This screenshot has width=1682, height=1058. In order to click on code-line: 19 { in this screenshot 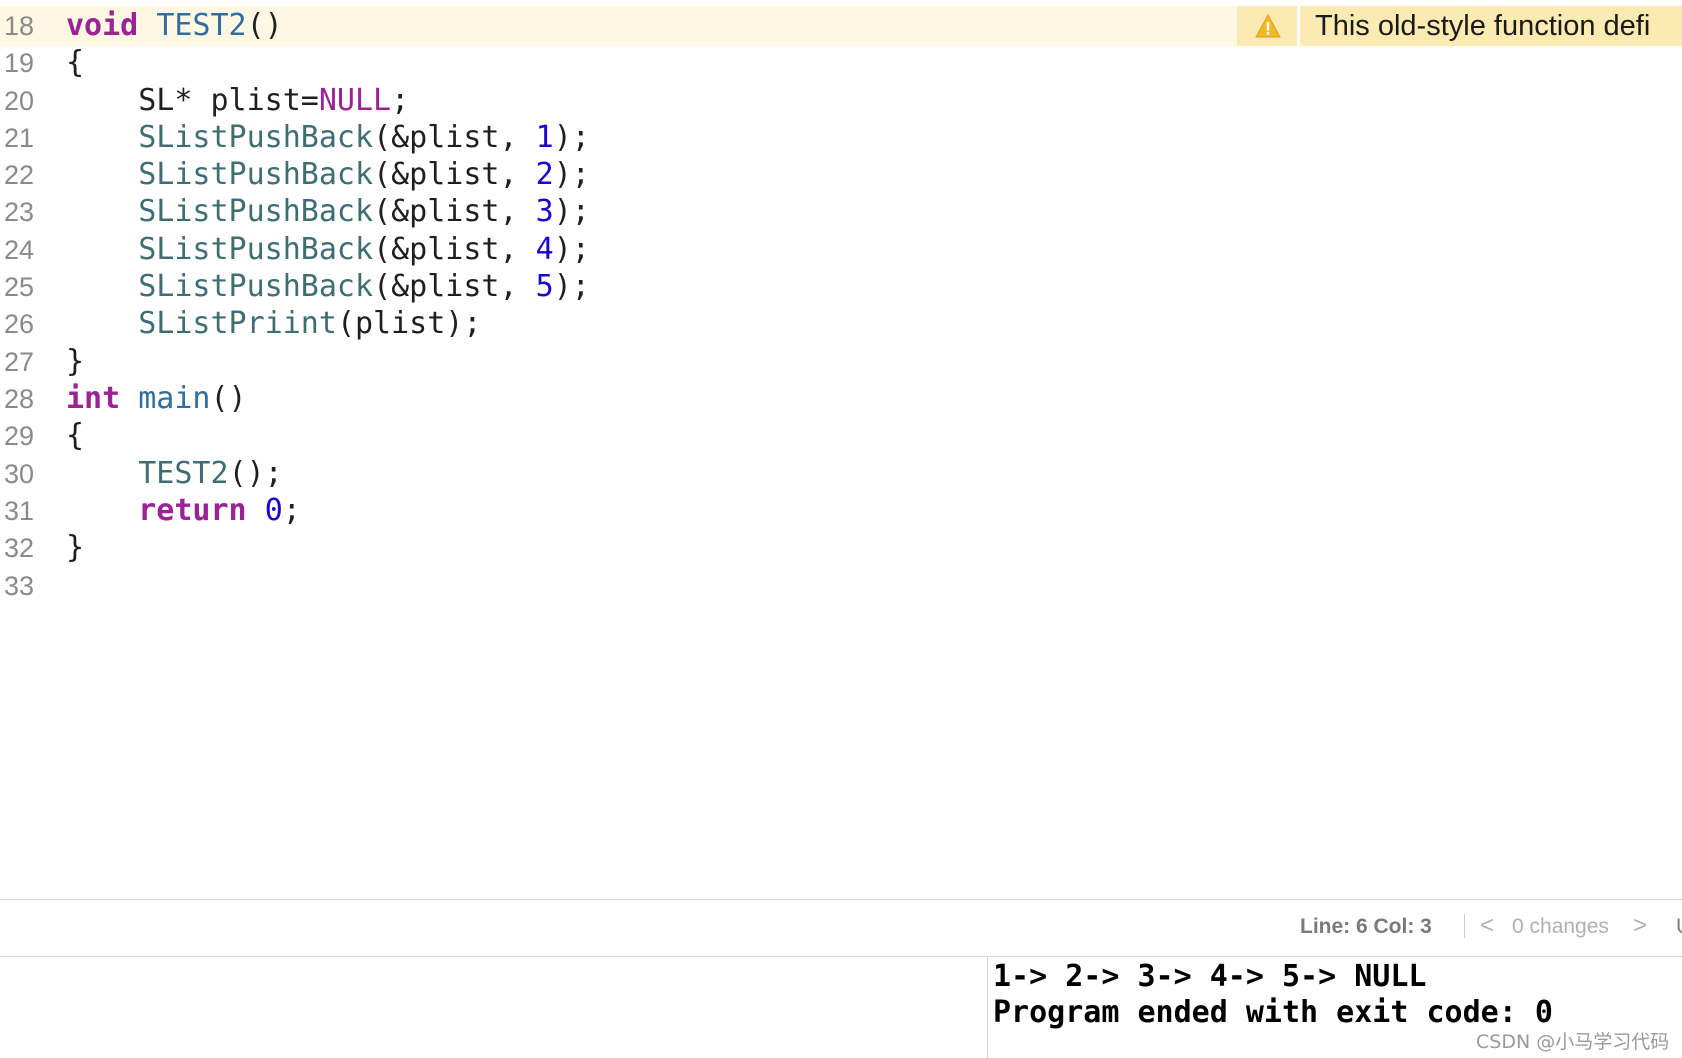, I will do `click(841, 63)`.